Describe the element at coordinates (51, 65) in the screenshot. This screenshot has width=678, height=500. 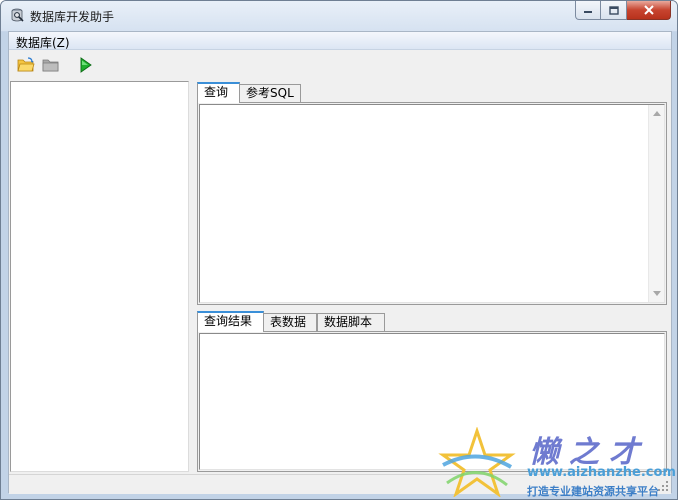
I see `folder-icon` at that location.